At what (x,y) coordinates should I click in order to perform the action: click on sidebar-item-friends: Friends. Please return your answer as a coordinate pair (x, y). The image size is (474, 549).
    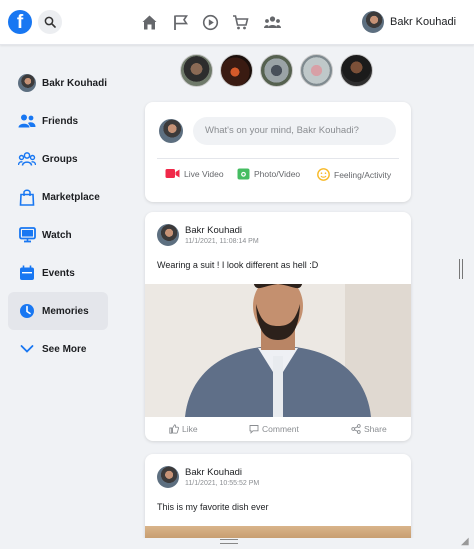
    Looking at the image, I should click on (58, 121).